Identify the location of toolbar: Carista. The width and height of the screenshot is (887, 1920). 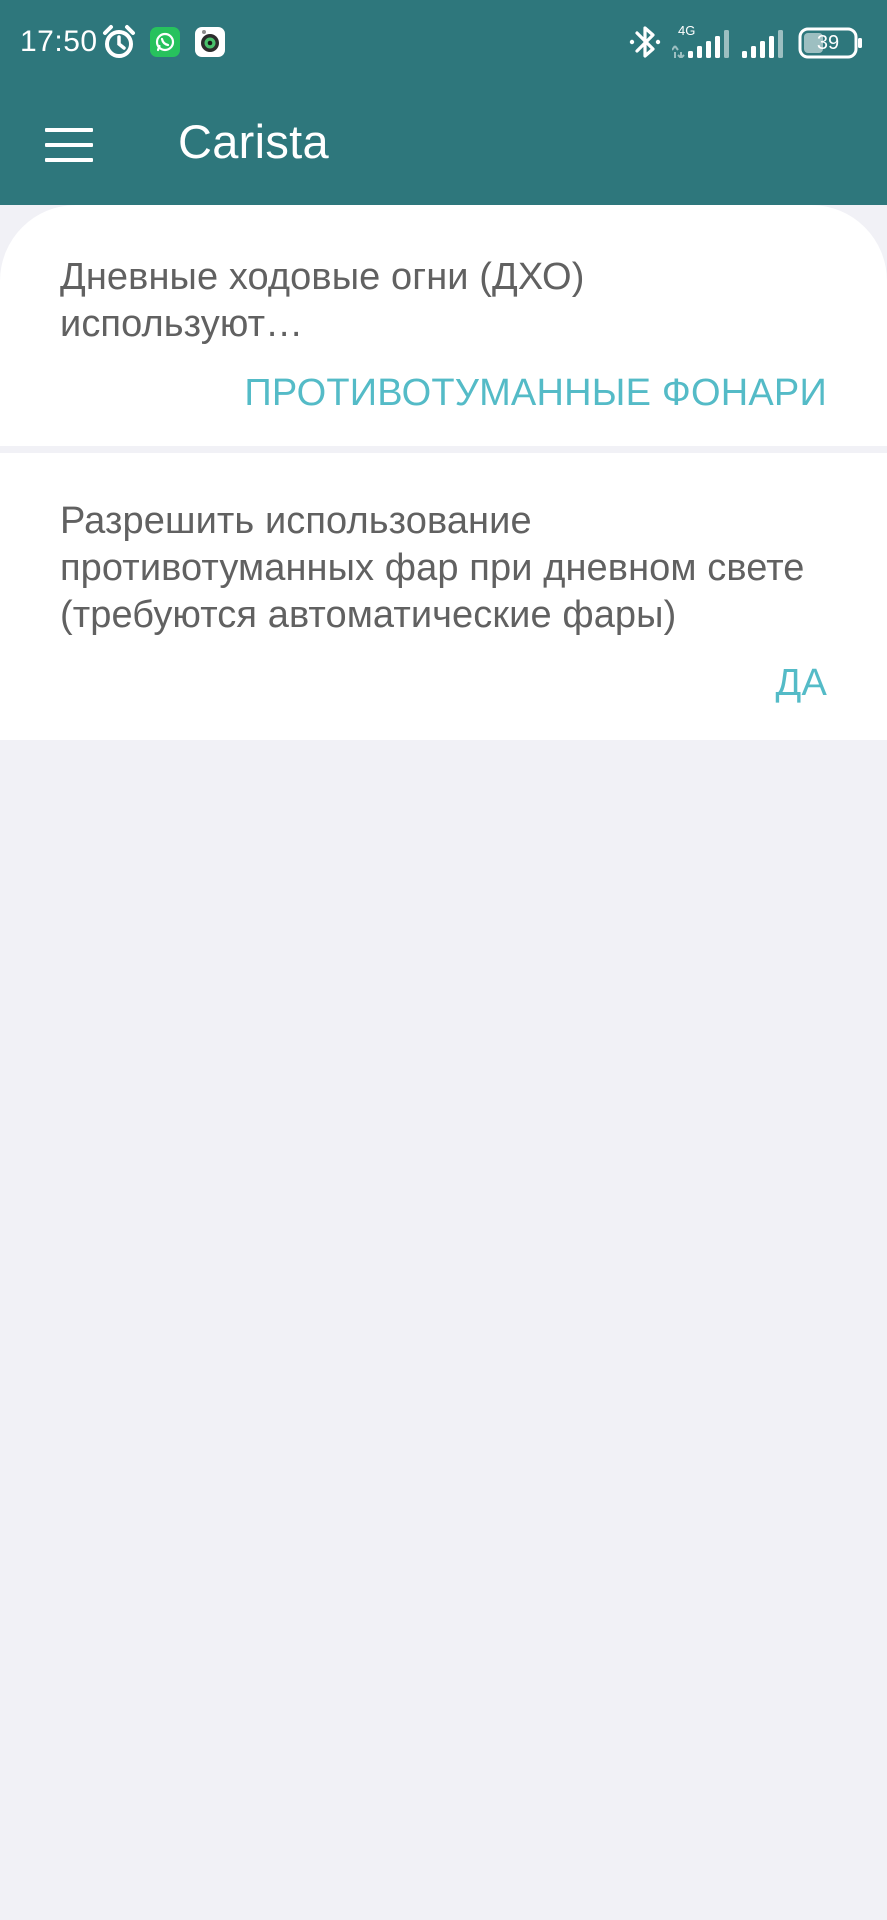
(443, 146).